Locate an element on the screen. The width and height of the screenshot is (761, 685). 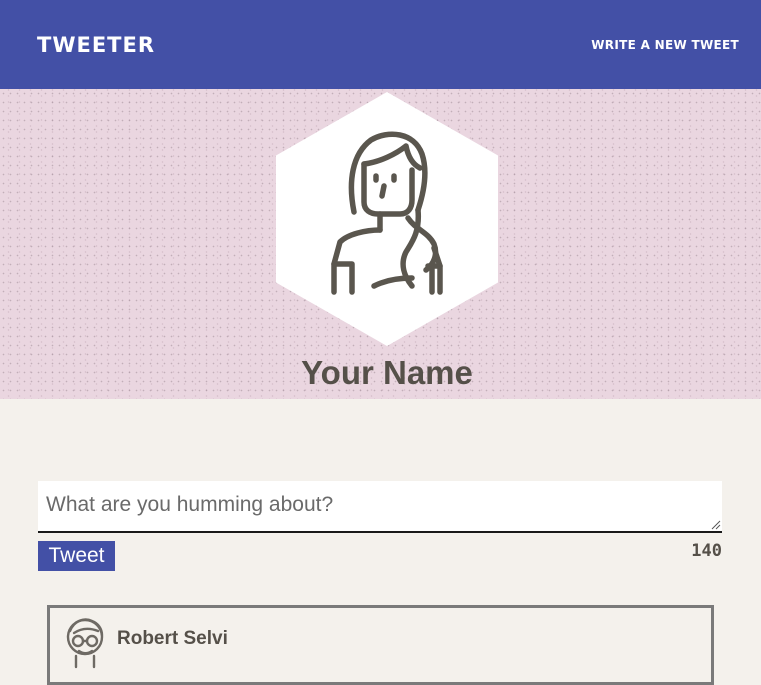
tweet-submit-button: Tweet is located at coordinates (76, 556).